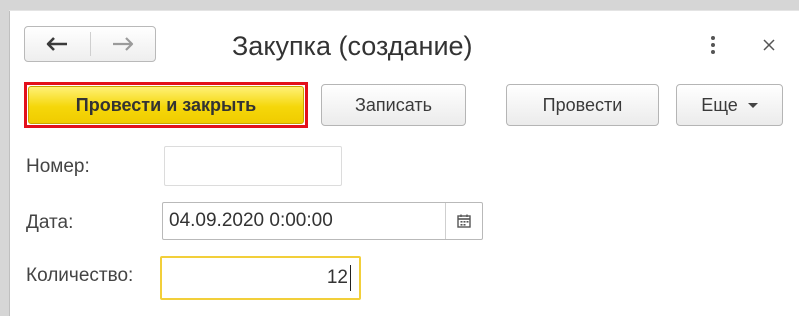  I want to click on forward-button, so click(123, 44).